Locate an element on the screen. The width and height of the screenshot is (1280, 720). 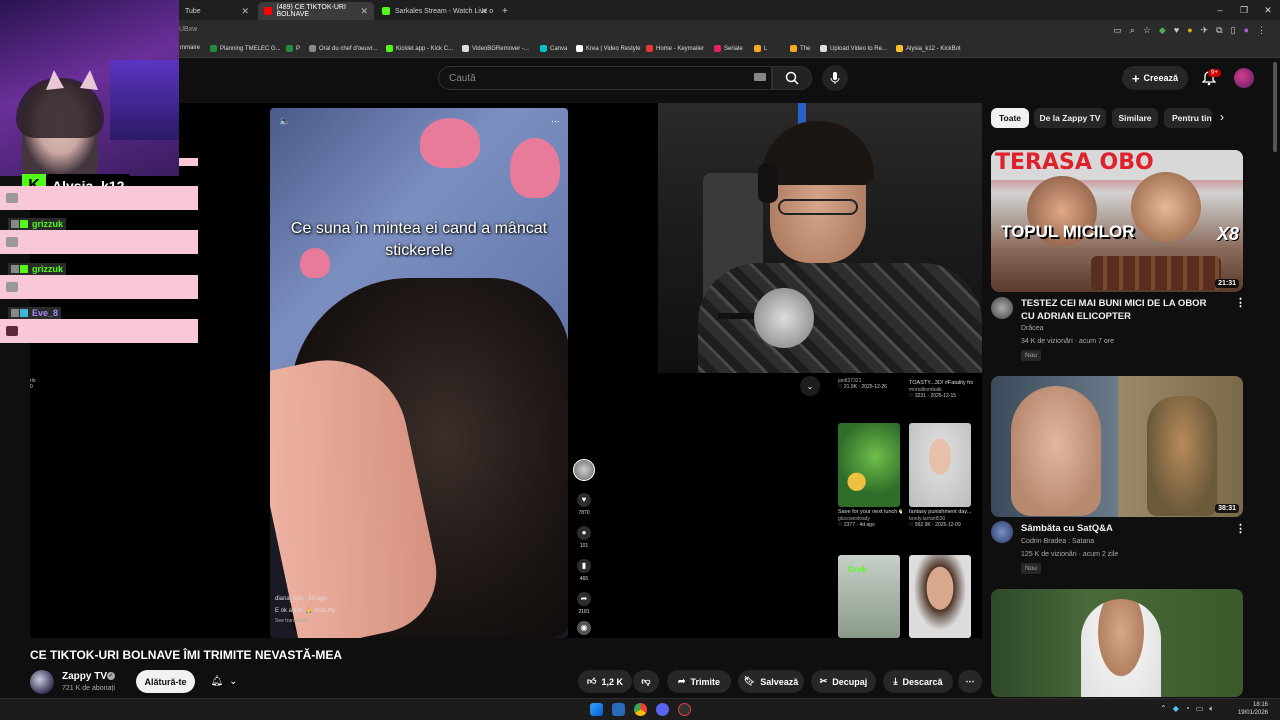
windows-start-icon is located at coordinates (596, 709).